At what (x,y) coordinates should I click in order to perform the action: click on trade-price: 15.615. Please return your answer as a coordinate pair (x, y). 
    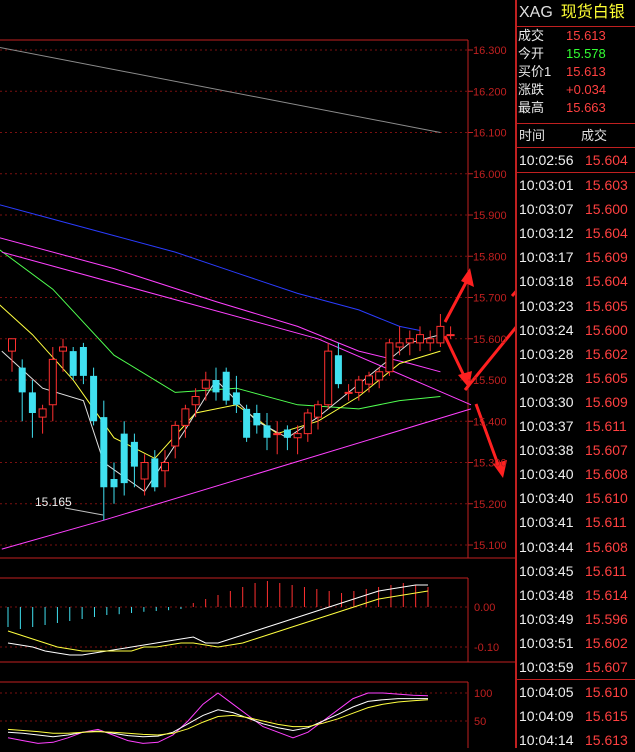
    Looking at the image, I should click on (606, 716).